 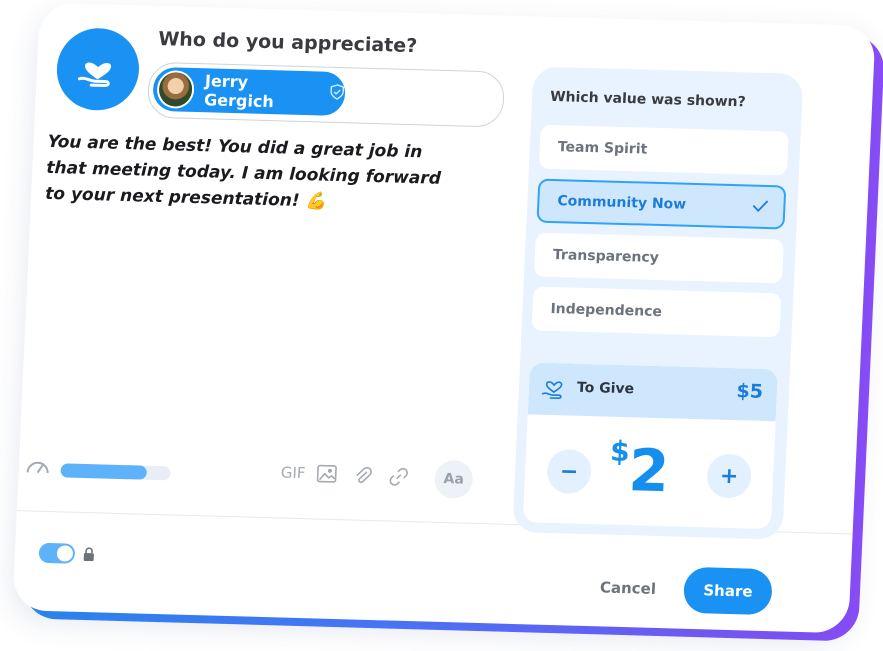 What do you see at coordinates (362, 477) in the screenshot?
I see `paperclip-icon` at bounding box center [362, 477].